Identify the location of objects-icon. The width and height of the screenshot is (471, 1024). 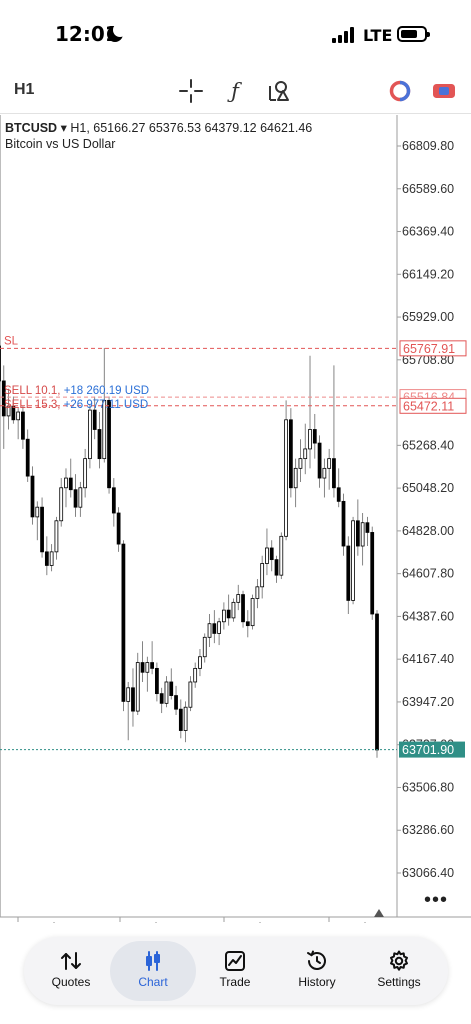
(279, 91).